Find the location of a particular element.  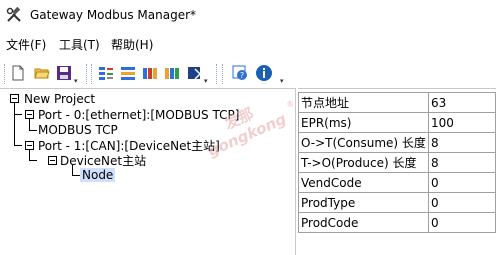

table-row: 节点地址 63 is located at coordinates (397, 102).